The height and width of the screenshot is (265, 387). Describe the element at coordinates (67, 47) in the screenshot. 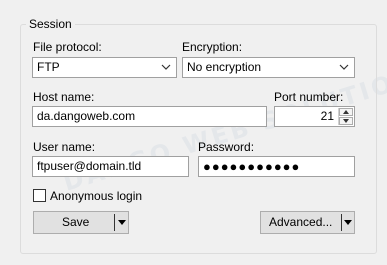

I see `file-protocol-label: File protocol:` at that location.